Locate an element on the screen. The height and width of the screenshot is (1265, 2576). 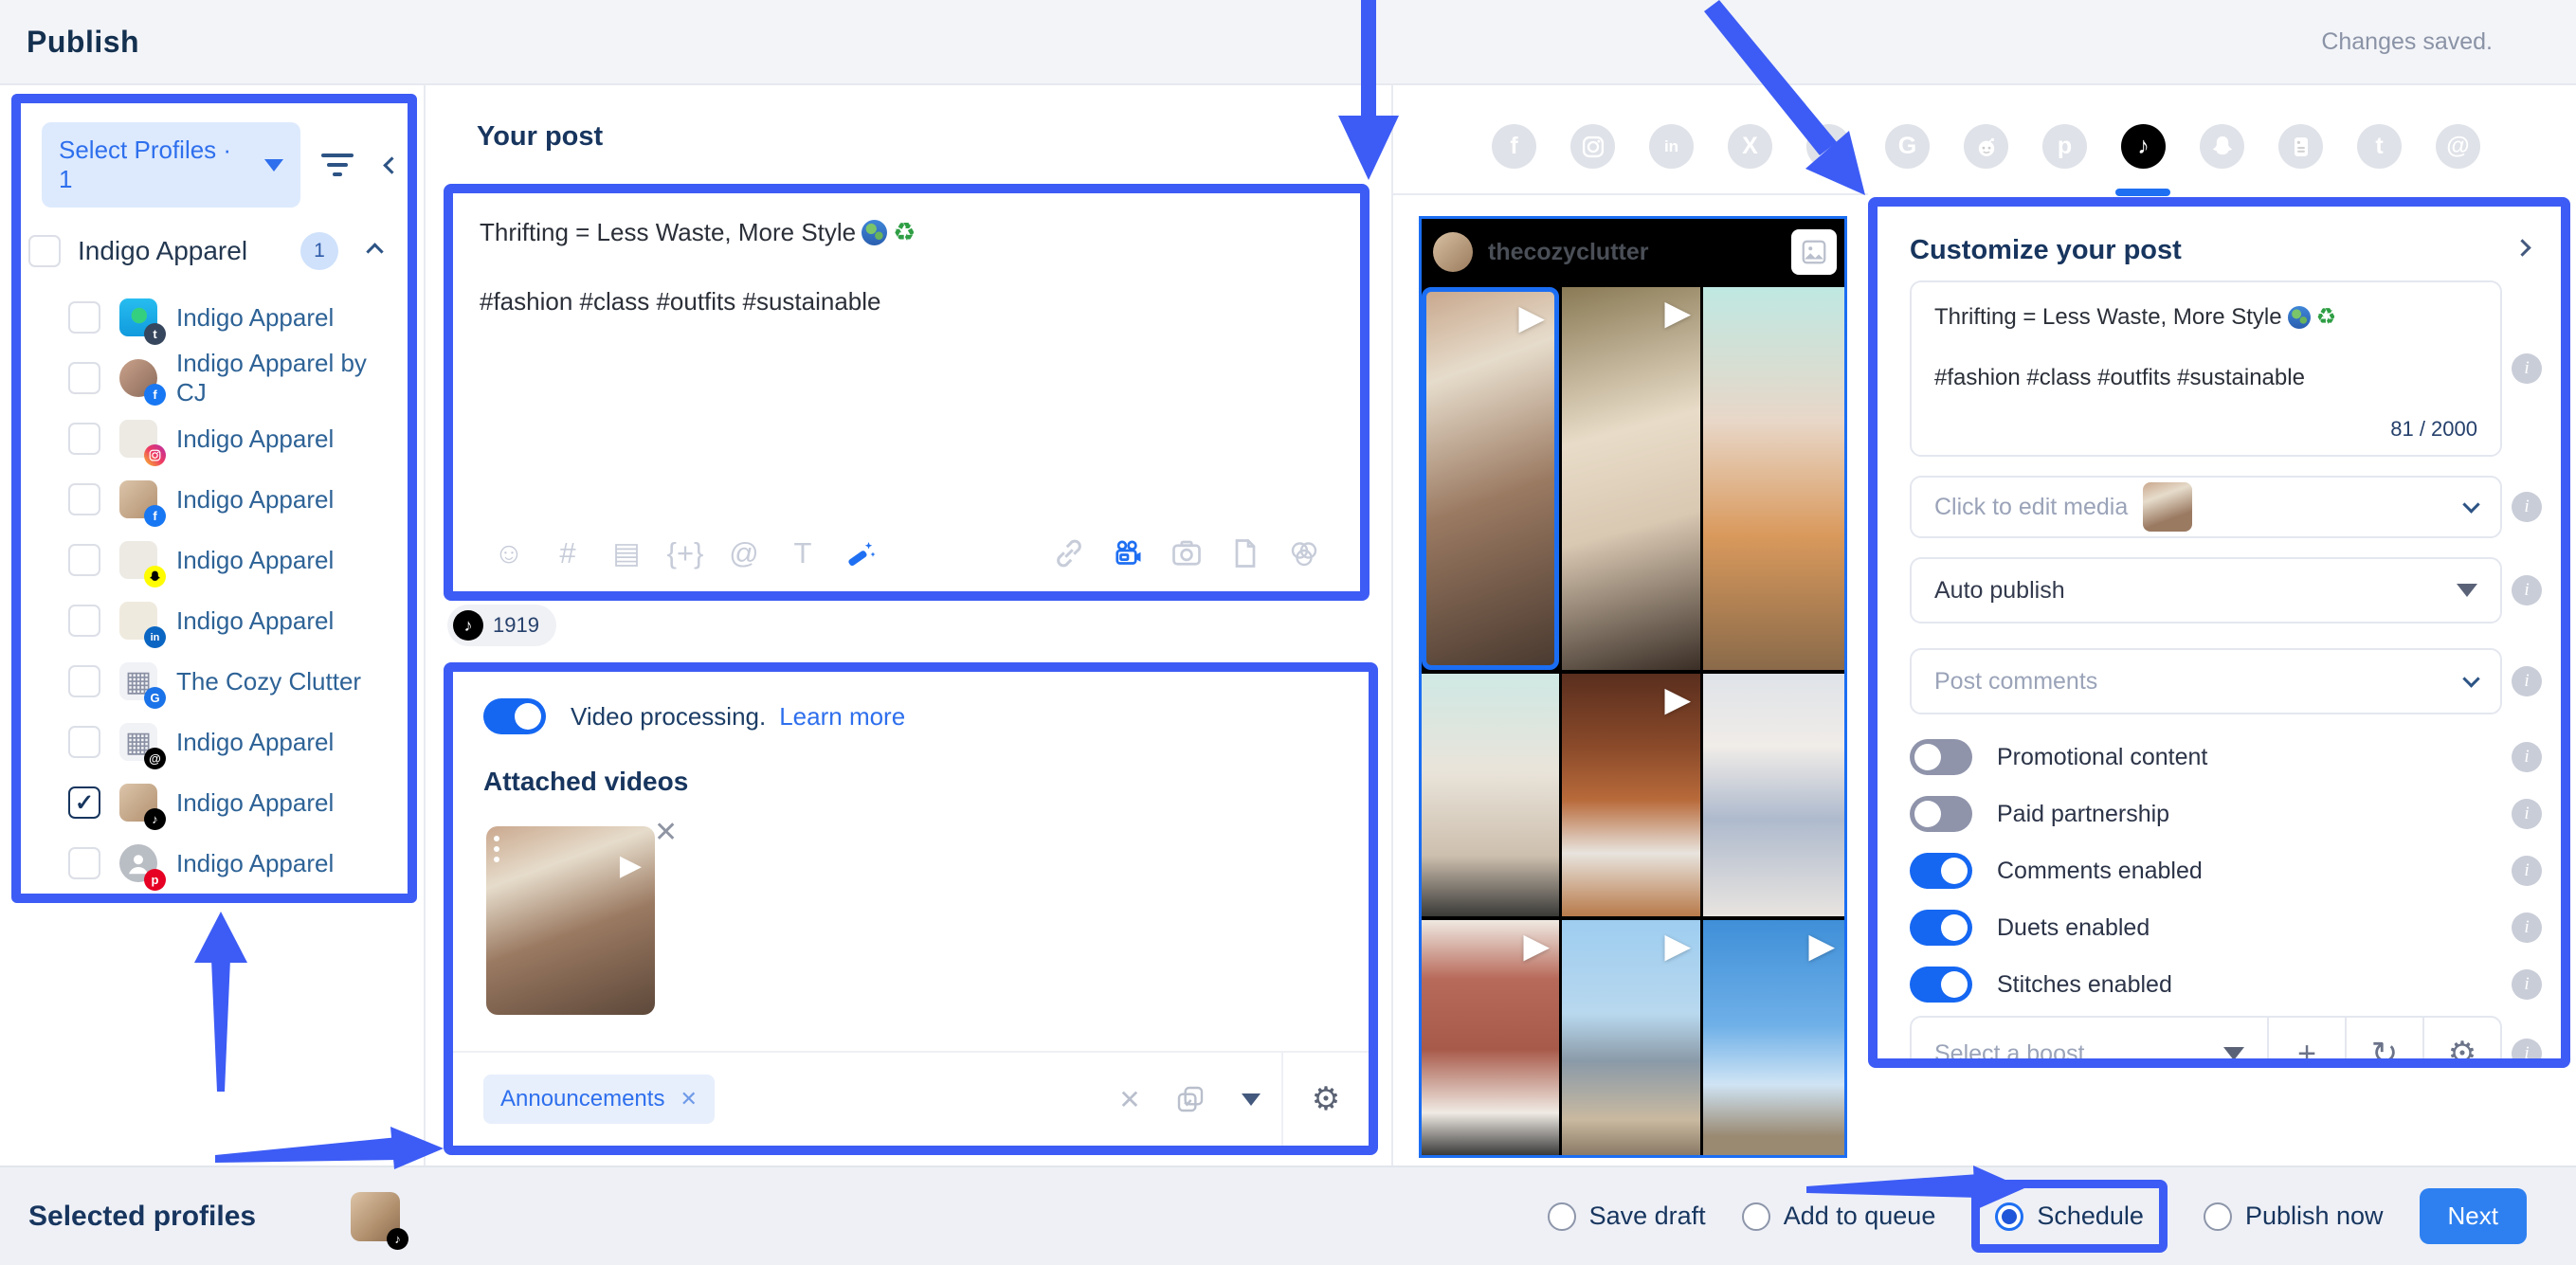
selected-profile-avatar: ♪ is located at coordinates (380, 1220).